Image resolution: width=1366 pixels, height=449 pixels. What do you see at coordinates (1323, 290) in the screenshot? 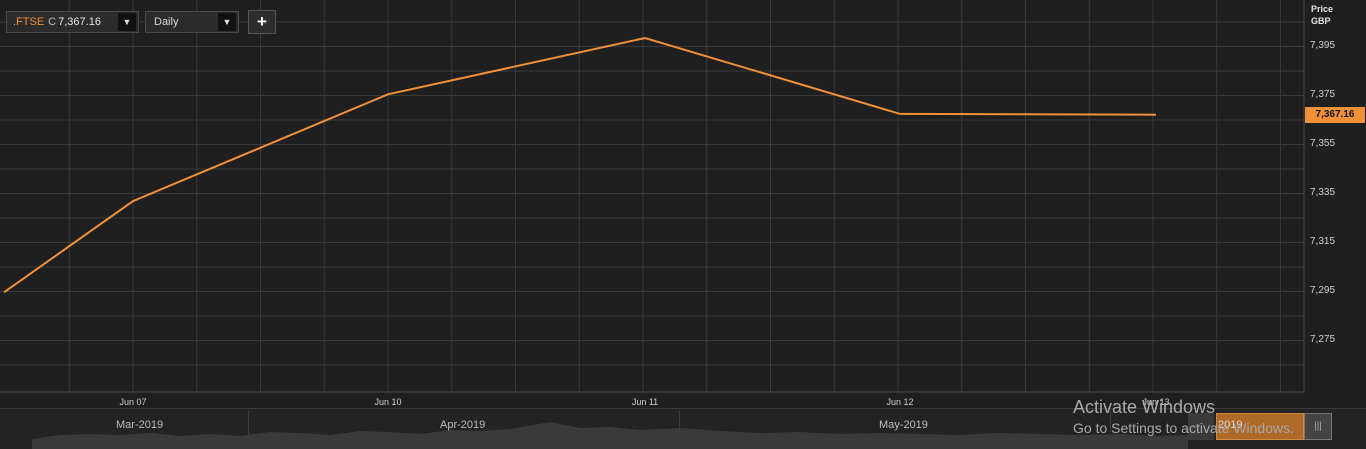
I see `y-tick-label: 7,295` at bounding box center [1323, 290].